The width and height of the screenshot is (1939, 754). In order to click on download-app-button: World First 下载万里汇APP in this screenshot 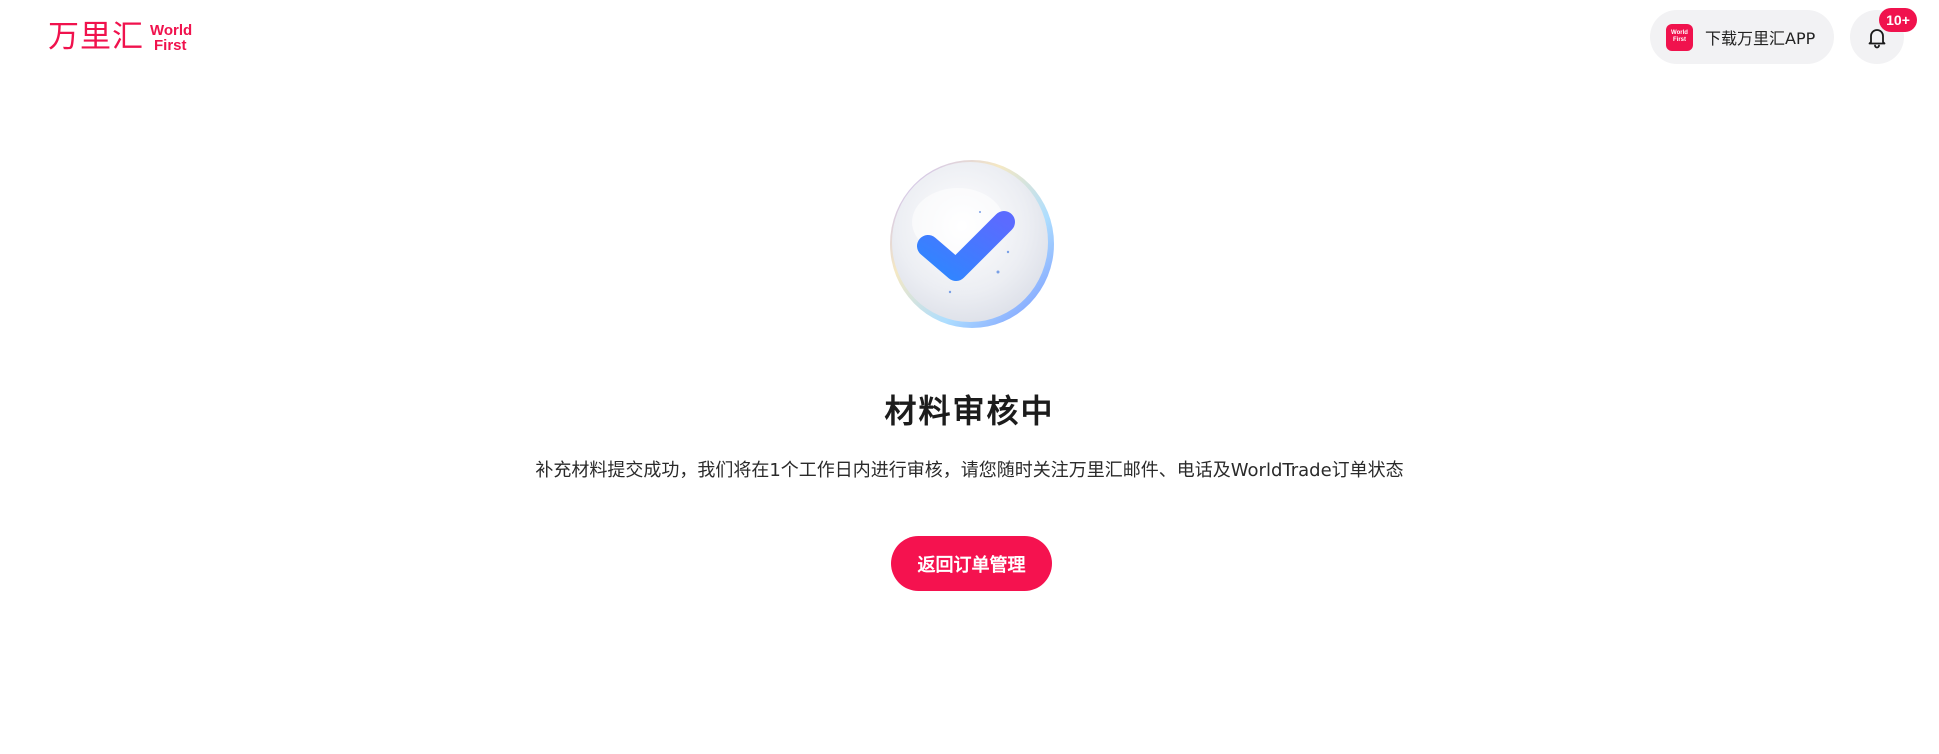, I will do `click(1742, 37)`.